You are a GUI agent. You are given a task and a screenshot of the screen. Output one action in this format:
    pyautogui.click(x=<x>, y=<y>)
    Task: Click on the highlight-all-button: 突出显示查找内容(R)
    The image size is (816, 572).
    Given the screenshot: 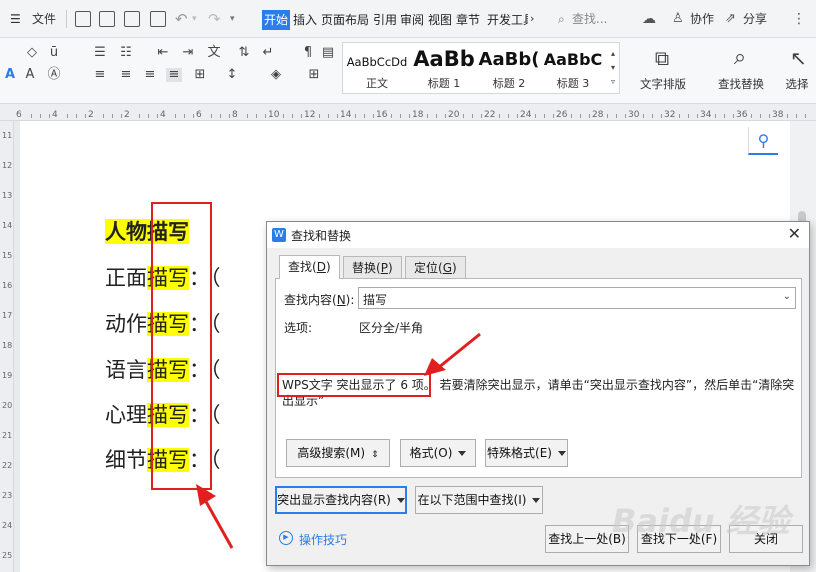 What is the action you would take?
    pyautogui.click(x=341, y=500)
    